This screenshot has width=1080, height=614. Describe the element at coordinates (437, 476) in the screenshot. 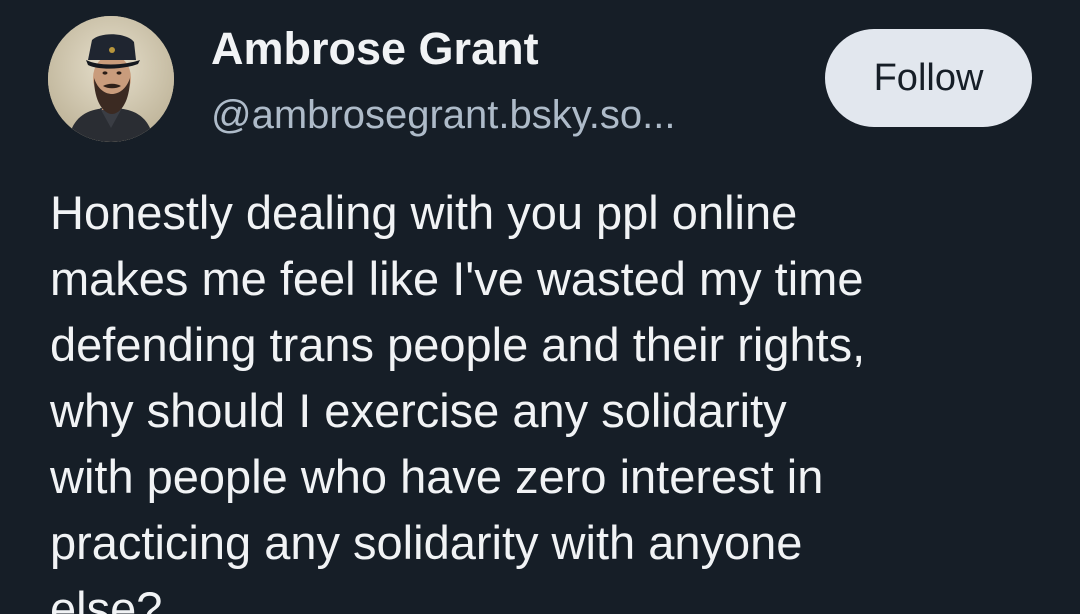

I see `post-text-line: with people who have zero interest in` at that location.